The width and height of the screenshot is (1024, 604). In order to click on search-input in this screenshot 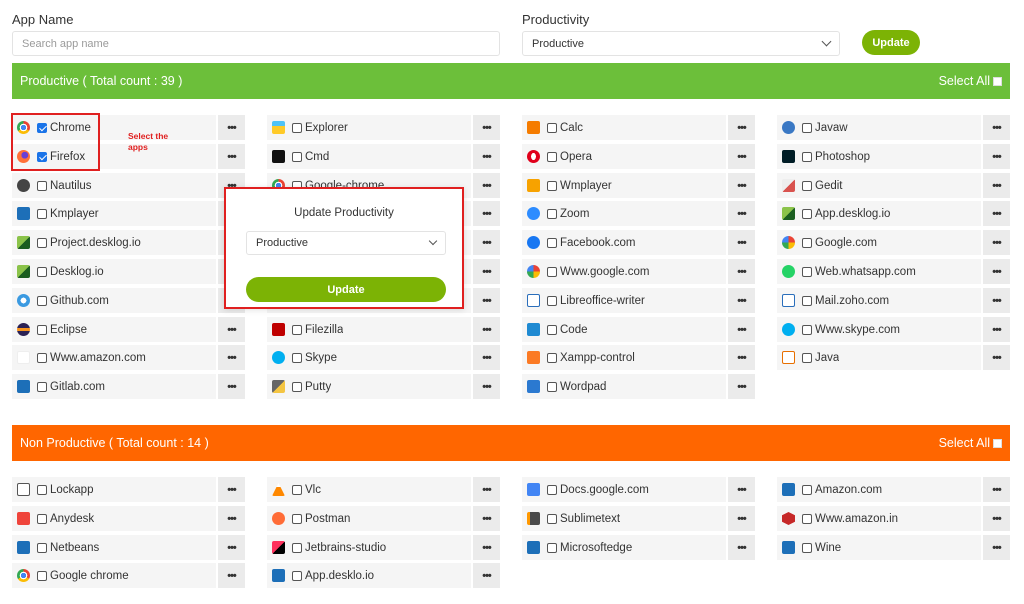, I will do `click(256, 43)`.